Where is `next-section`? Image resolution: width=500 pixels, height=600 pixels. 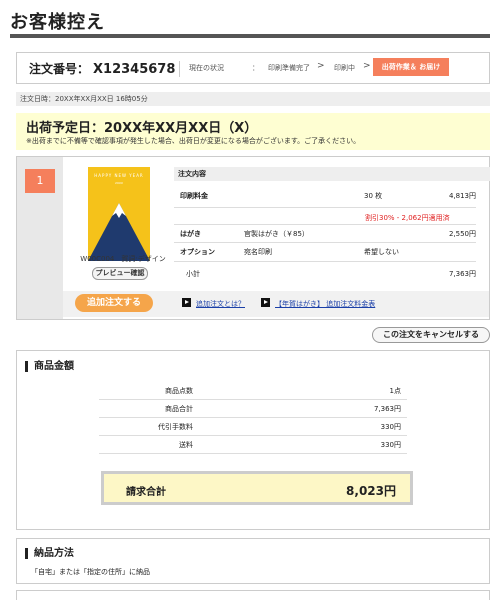
next-section is located at coordinates (253, 595).